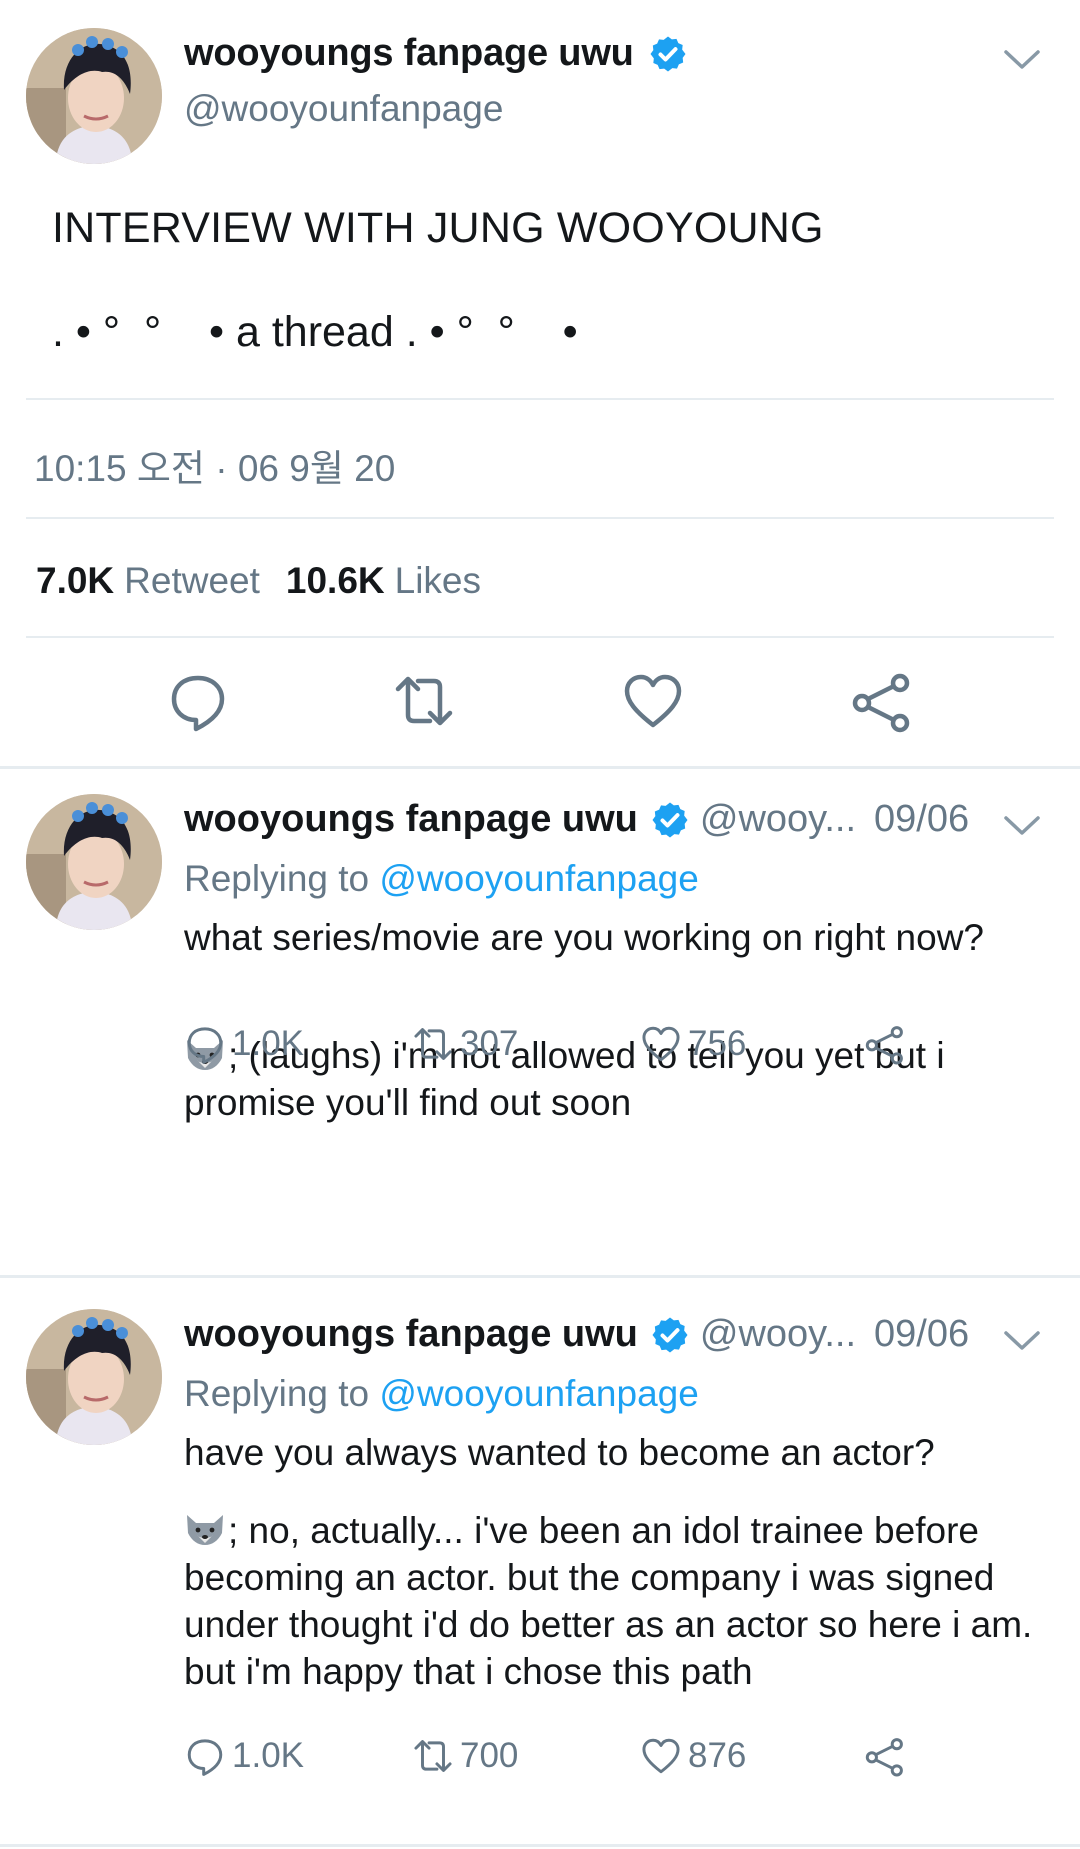 This screenshot has height=1849, width=1080. What do you see at coordinates (489, 1043) in the screenshot?
I see `retweet-count: 307` at bounding box center [489, 1043].